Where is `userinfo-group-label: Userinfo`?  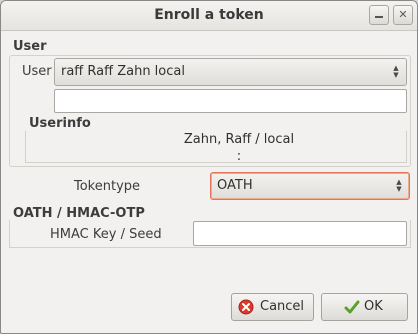 userinfo-group-label: Userinfo is located at coordinates (60, 123).